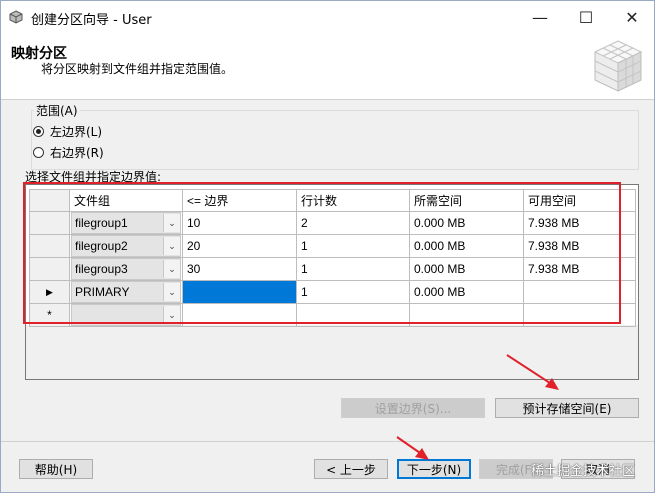 Image resolution: width=655 pixels, height=493 pixels. What do you see at coordinates (466, 315) in the screenshot?
I see `required-space-cell` at bounding box center [466, 315].